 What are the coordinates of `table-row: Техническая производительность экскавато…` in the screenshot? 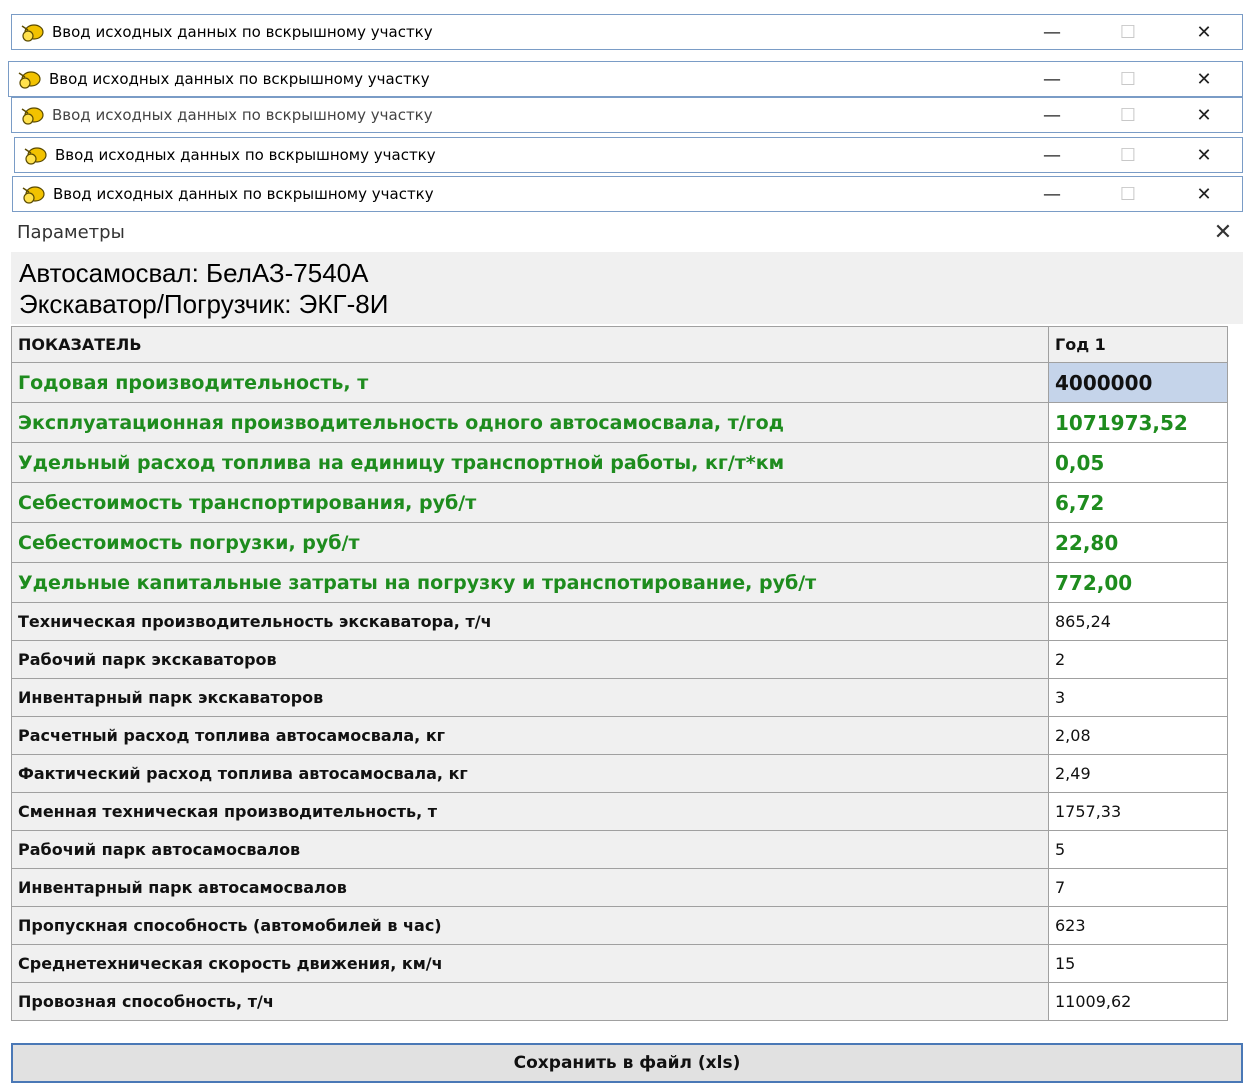 It's located at (619, 621).